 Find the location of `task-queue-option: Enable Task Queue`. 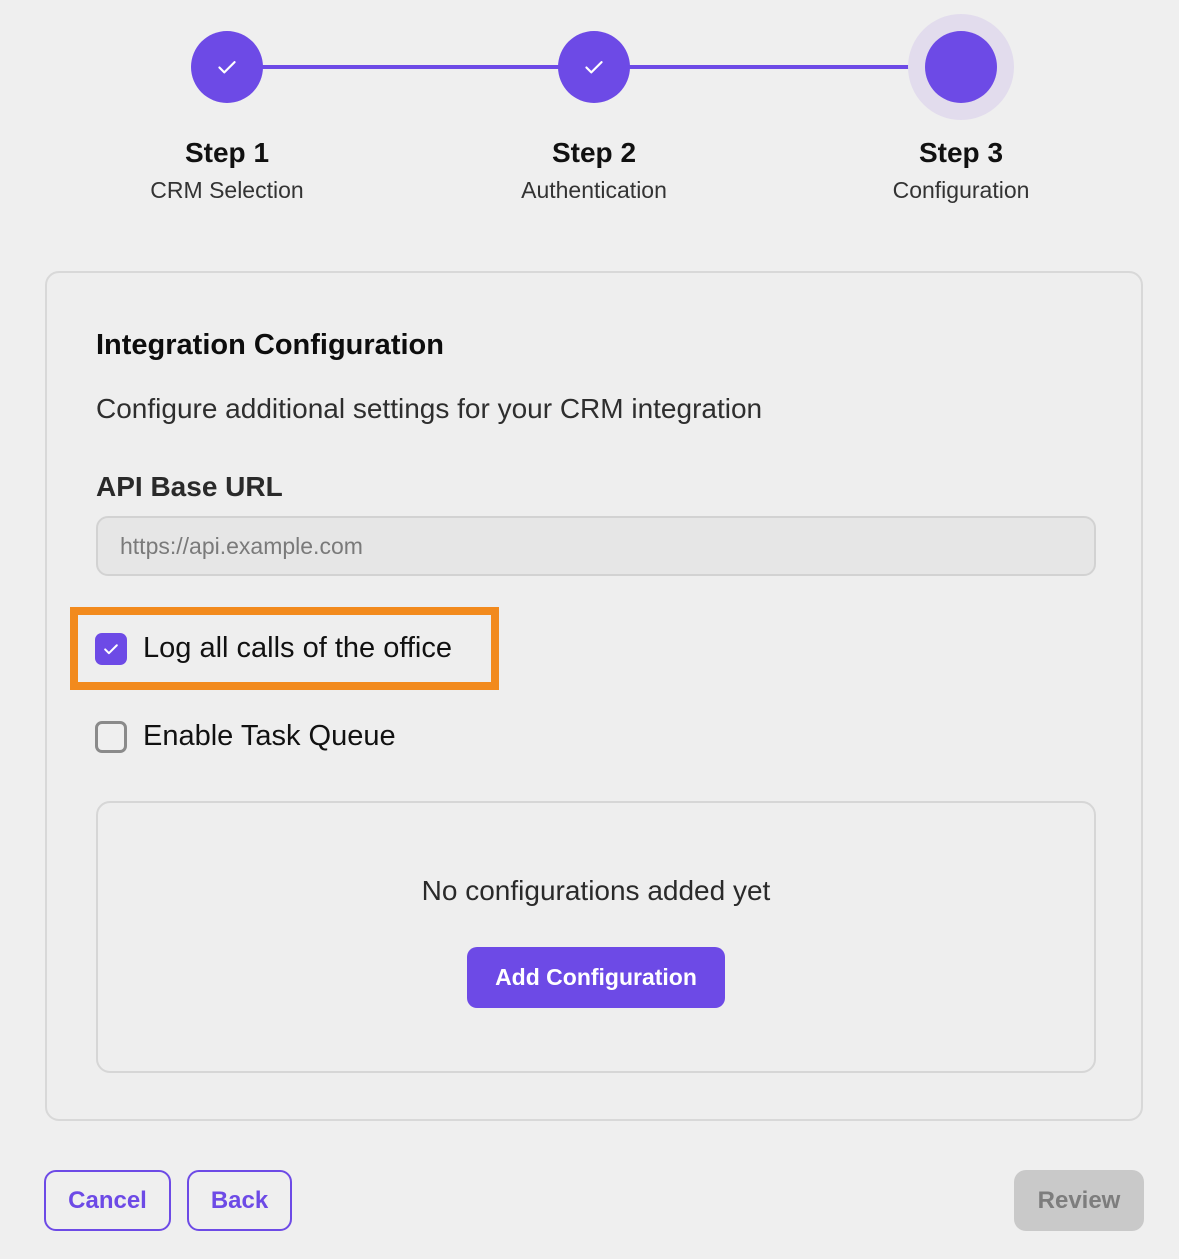

task-queue-option: Enable Task Queue is located at coordinates (245, 736).